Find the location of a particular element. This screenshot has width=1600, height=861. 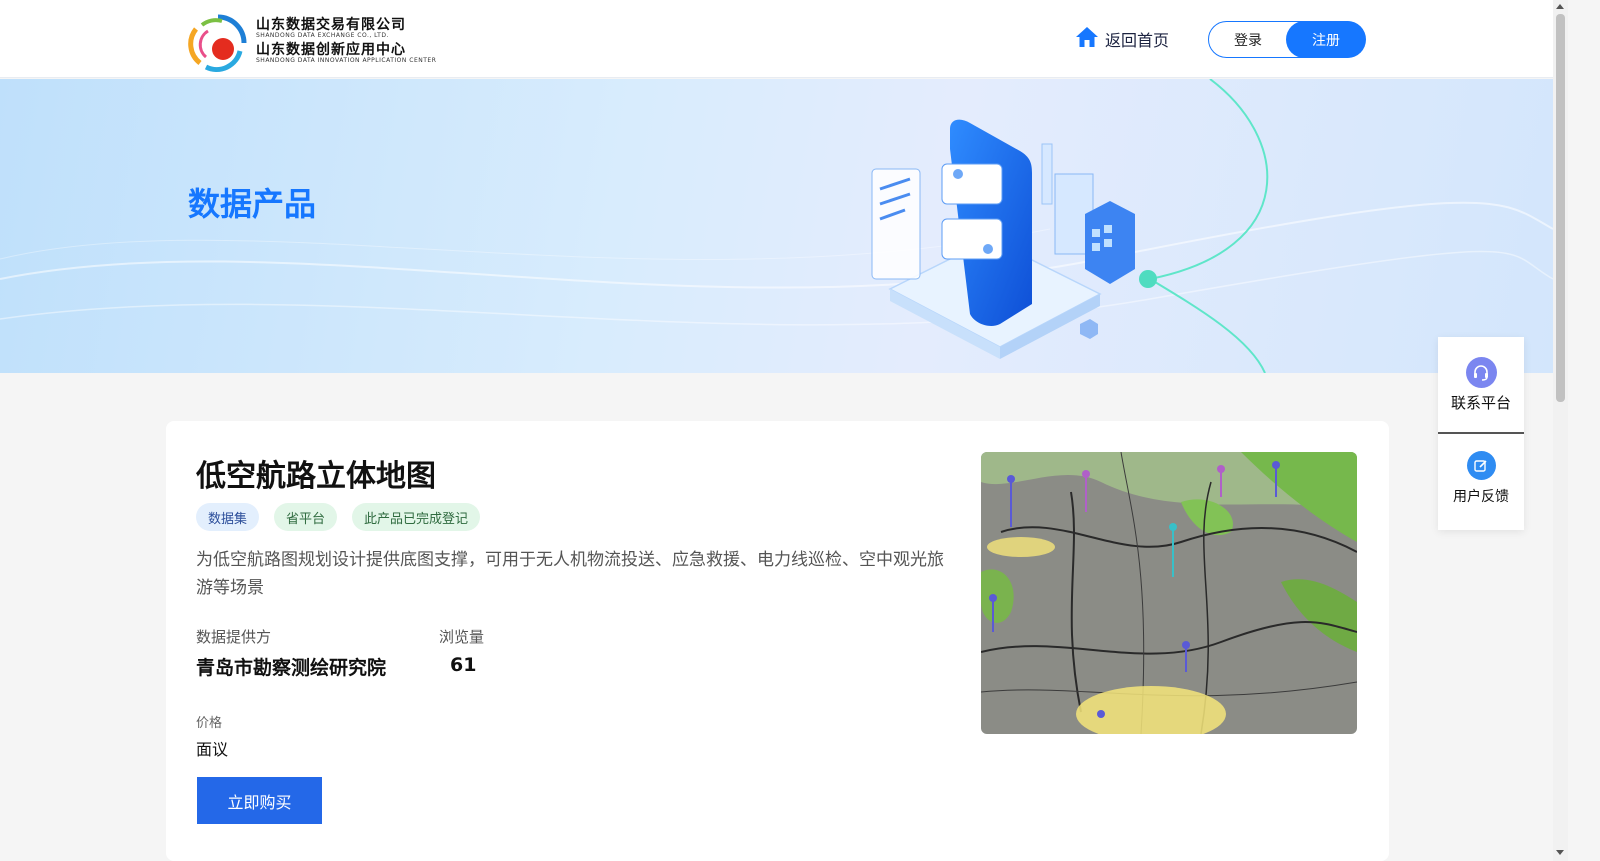

user-feedback-button: 用户反馈 is located at coordinates (1481, 478).